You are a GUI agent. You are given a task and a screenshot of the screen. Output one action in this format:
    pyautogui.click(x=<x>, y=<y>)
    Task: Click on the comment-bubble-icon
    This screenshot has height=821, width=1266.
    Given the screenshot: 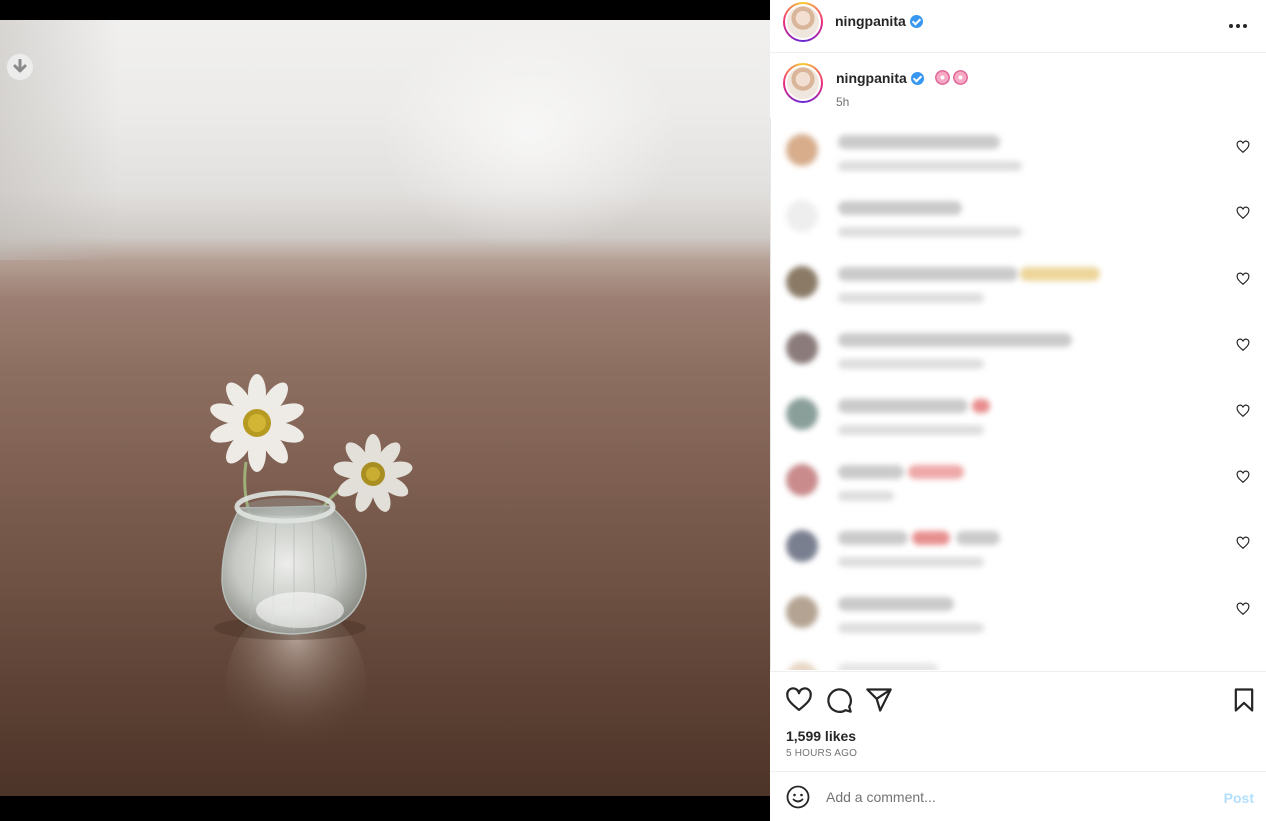 What is the action you would take?
    pyautogui.click(x=839, y=700)
    